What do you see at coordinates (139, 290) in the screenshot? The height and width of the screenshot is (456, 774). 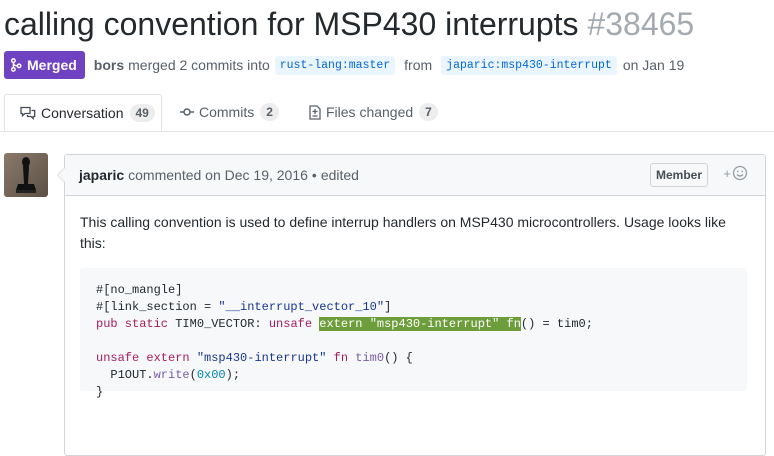 I see `code-line-1: #[no_mangle]` at bounding box center [139, 290].